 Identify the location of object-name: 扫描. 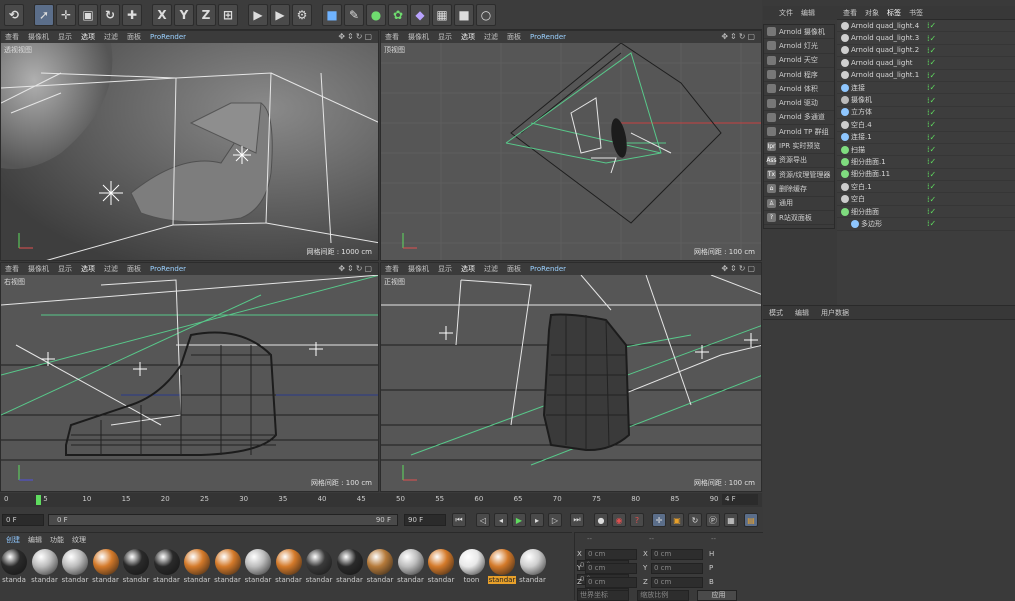
(858, 150).